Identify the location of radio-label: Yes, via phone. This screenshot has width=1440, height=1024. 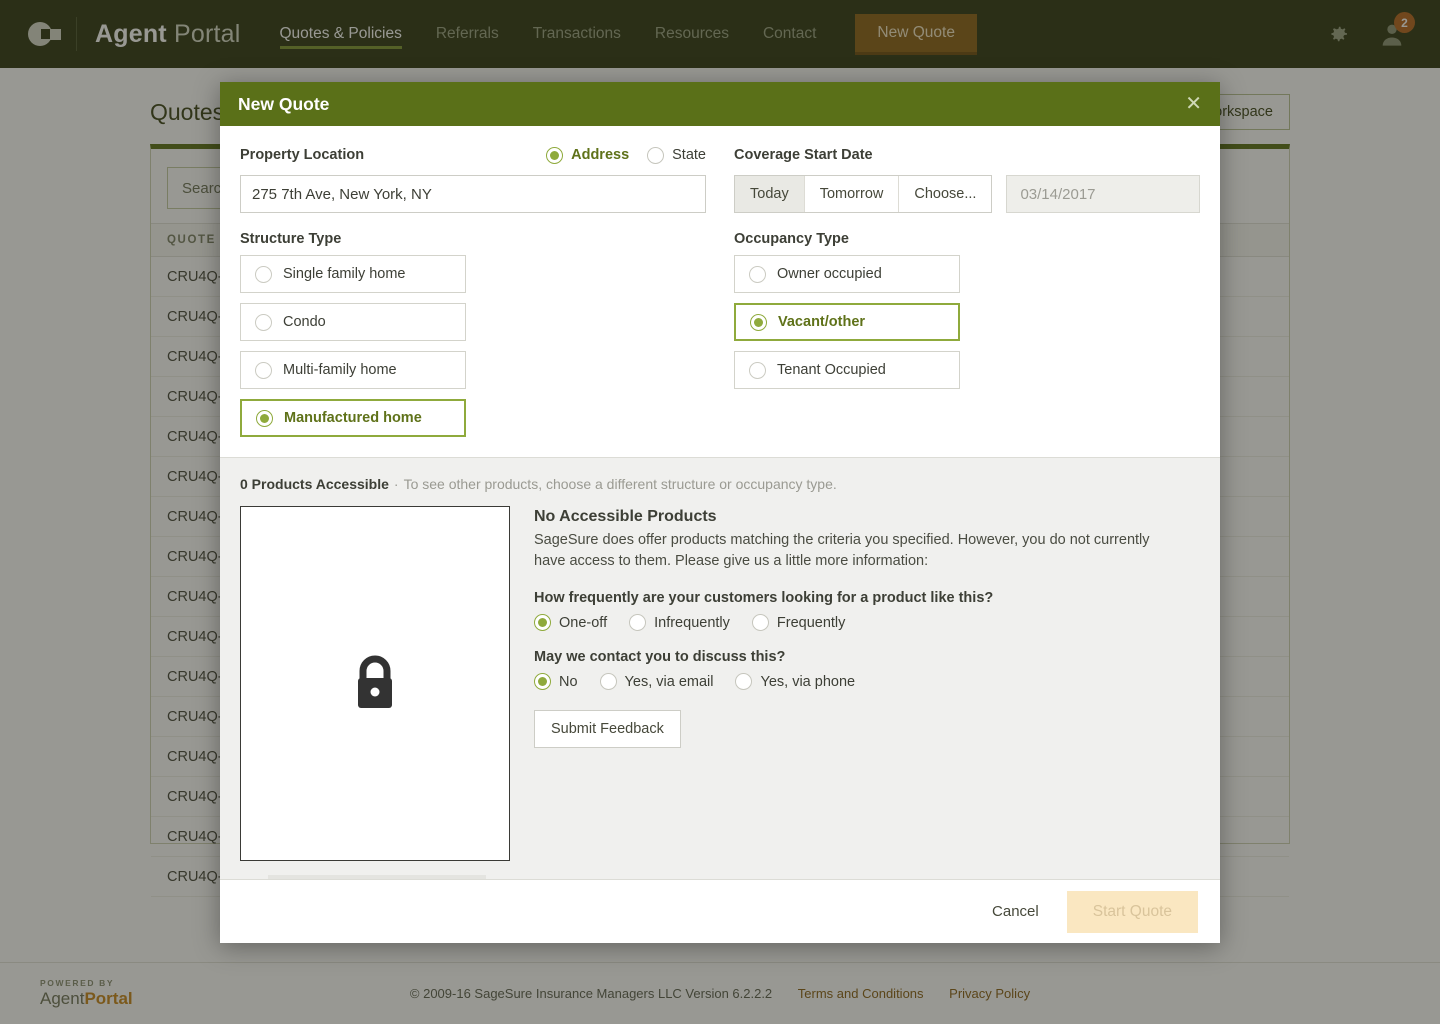
(808, 681).